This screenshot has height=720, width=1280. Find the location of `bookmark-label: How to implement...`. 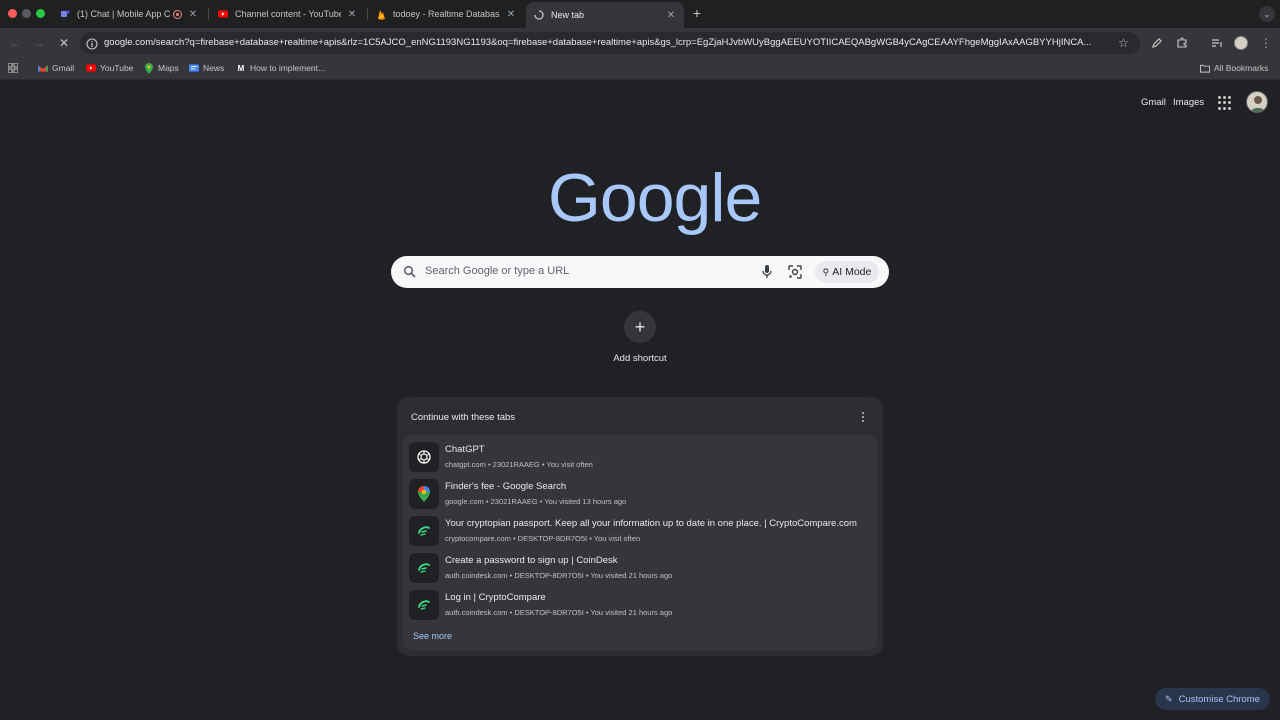

bookmark-label: How to implement... is located at coordinates (288, 68).